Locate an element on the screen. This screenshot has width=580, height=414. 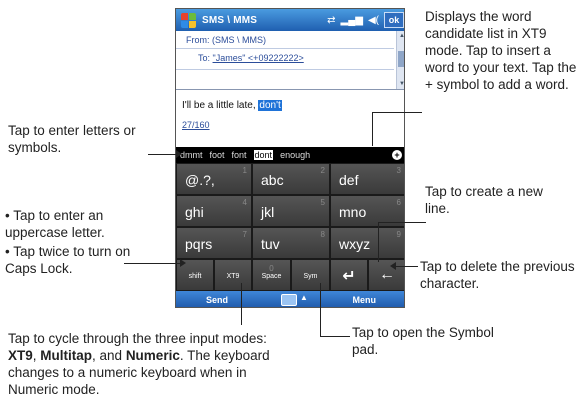
space-key: 0 Space is located at coordinates (271, 275).